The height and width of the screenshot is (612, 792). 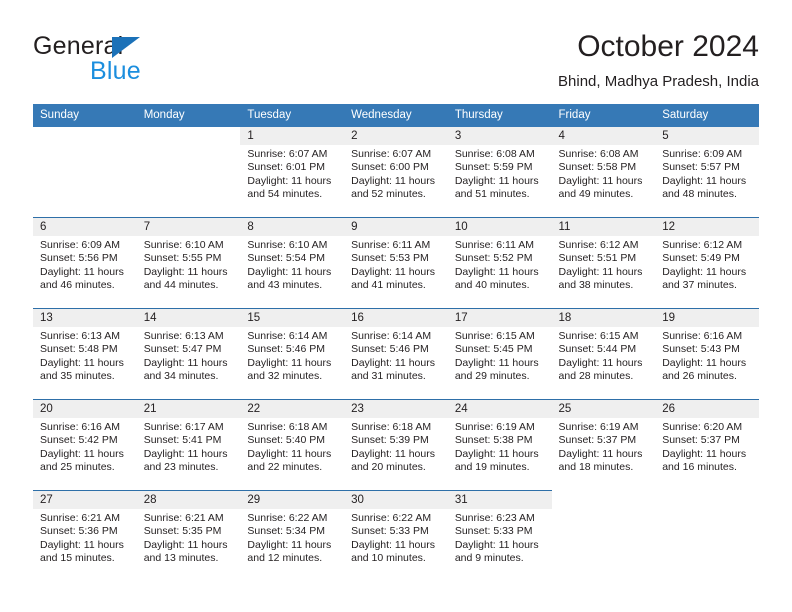 What do you see at coordinates (701, 258) in the screenshot?
I see `sunset-text: Sunset: 5:49 PM` at bounding box center [701, 258].